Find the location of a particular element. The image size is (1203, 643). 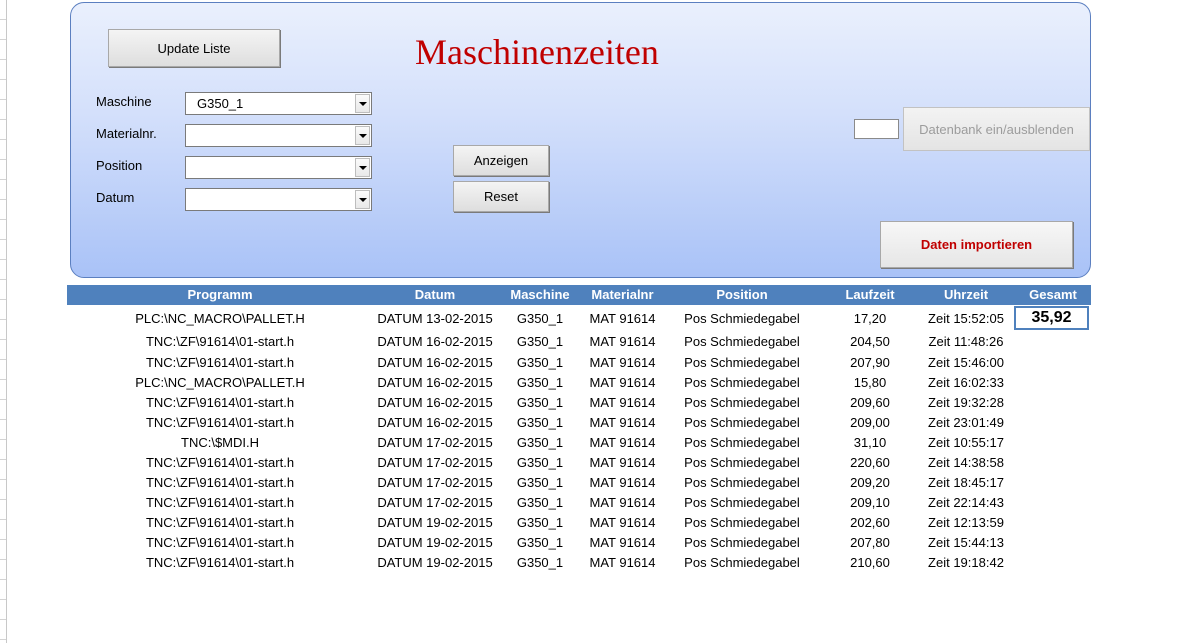

position-dropdown is located at coordinates (278, 167).